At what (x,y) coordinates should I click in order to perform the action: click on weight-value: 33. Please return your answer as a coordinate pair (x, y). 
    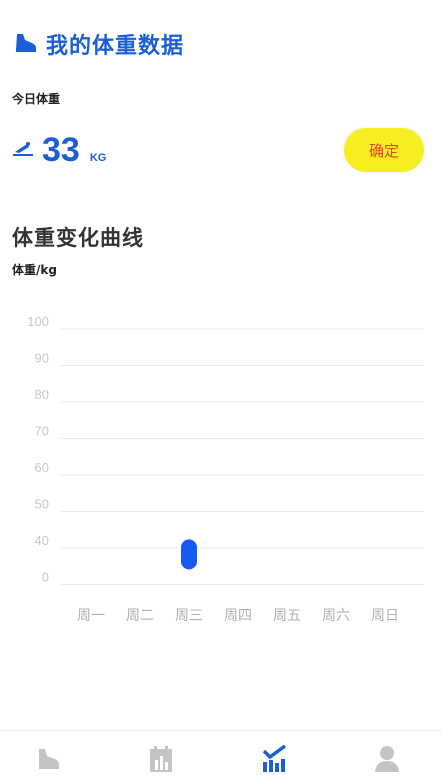
    Looking at the image, I should click on (61, 150).